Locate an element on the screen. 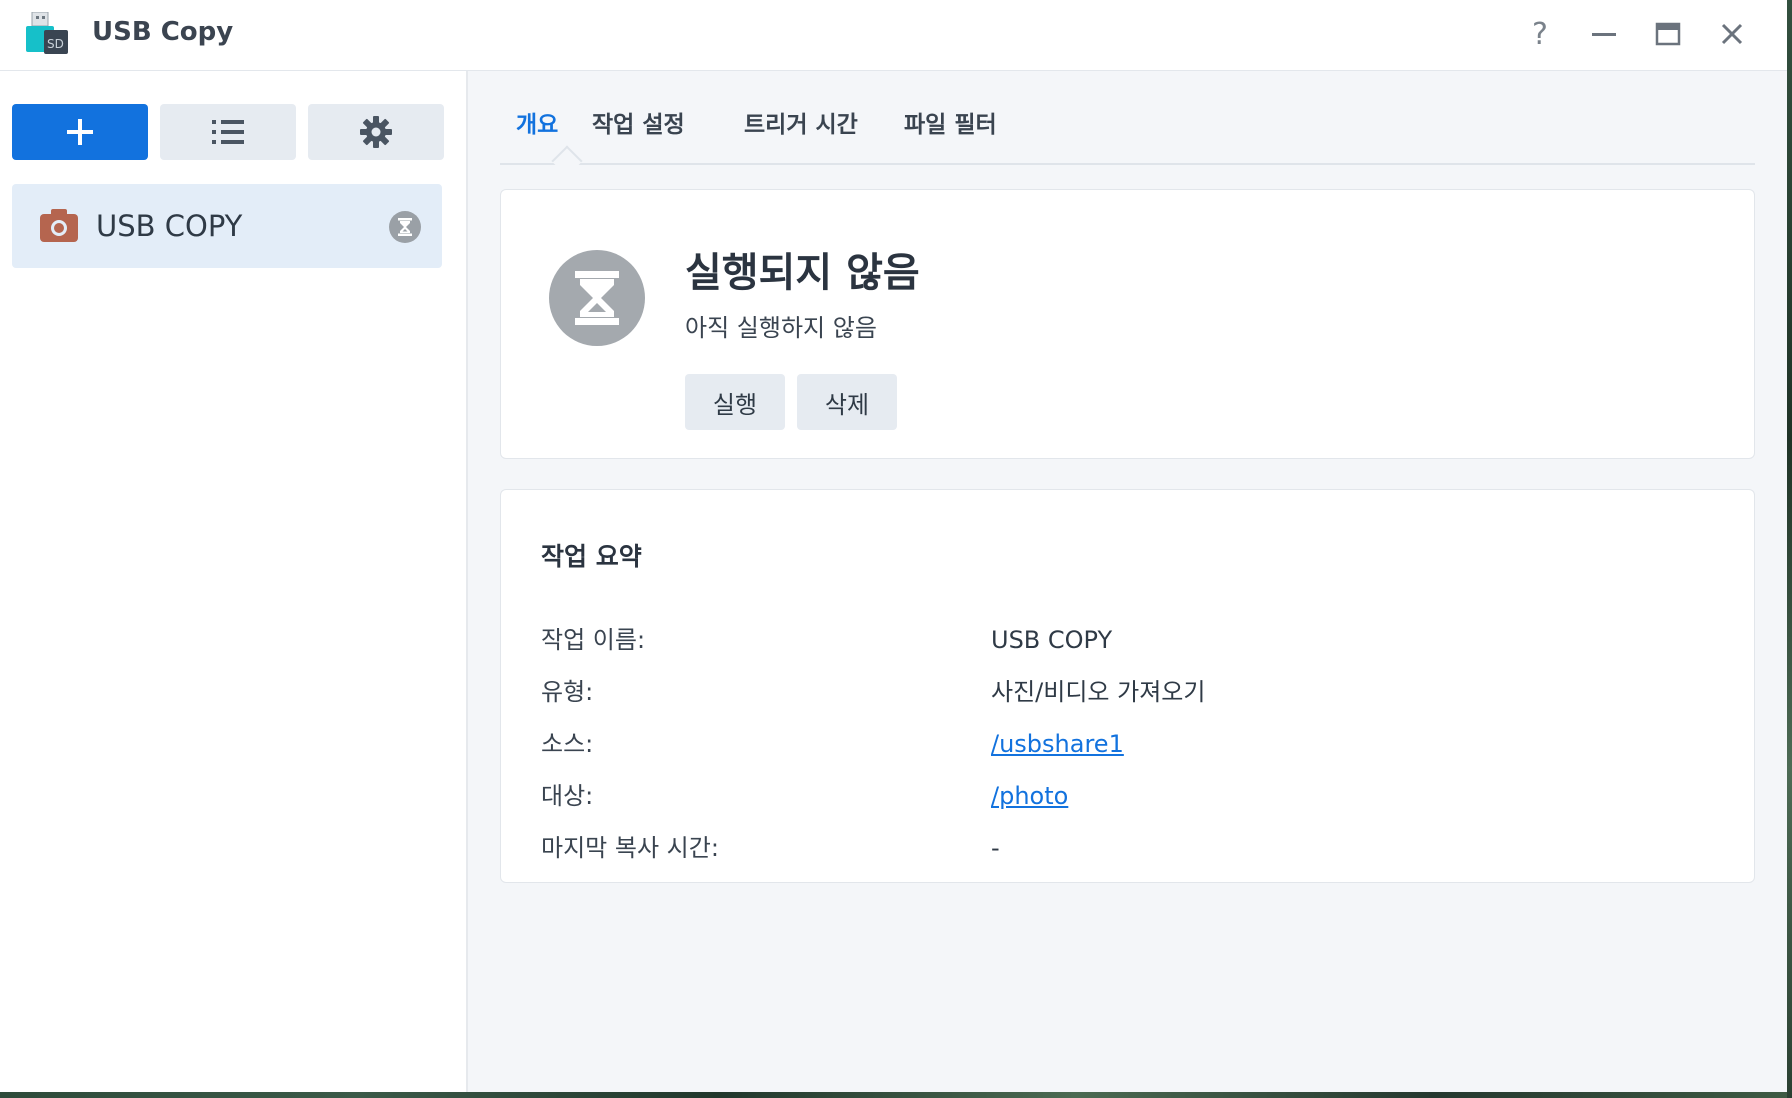 Image resolution: width=1792 pixels, height=1098 pixels. summary-title: 작업 요약 is located at coordinates (591, 556).